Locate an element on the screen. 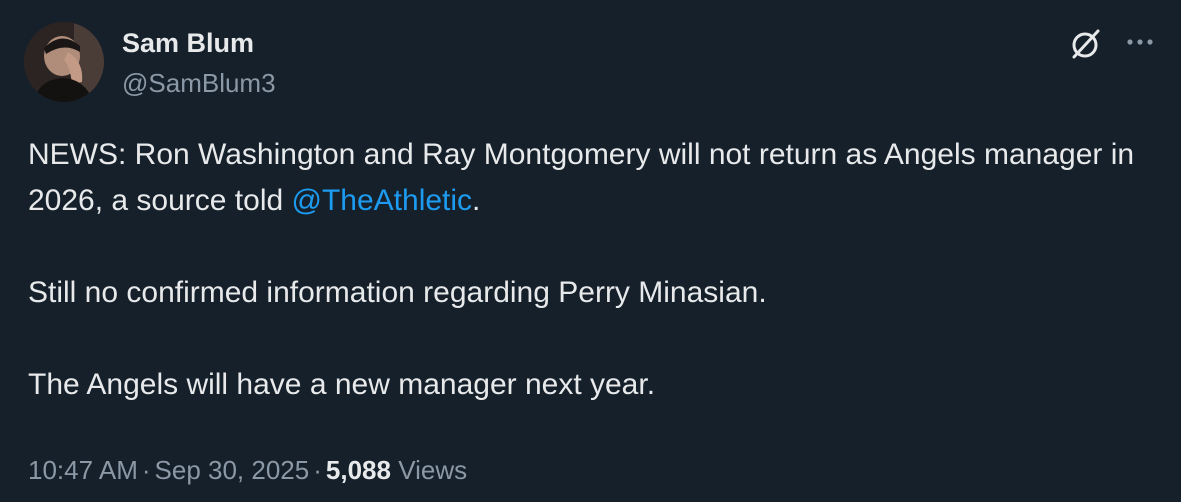  avatar is located at coordinates (64, 62).